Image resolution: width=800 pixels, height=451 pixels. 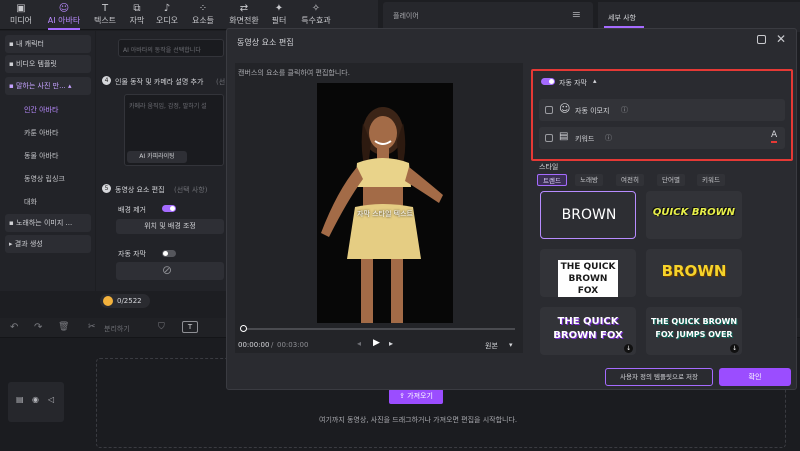 I want to click on shield-icon: ⛉, so click(x=161, y=327).